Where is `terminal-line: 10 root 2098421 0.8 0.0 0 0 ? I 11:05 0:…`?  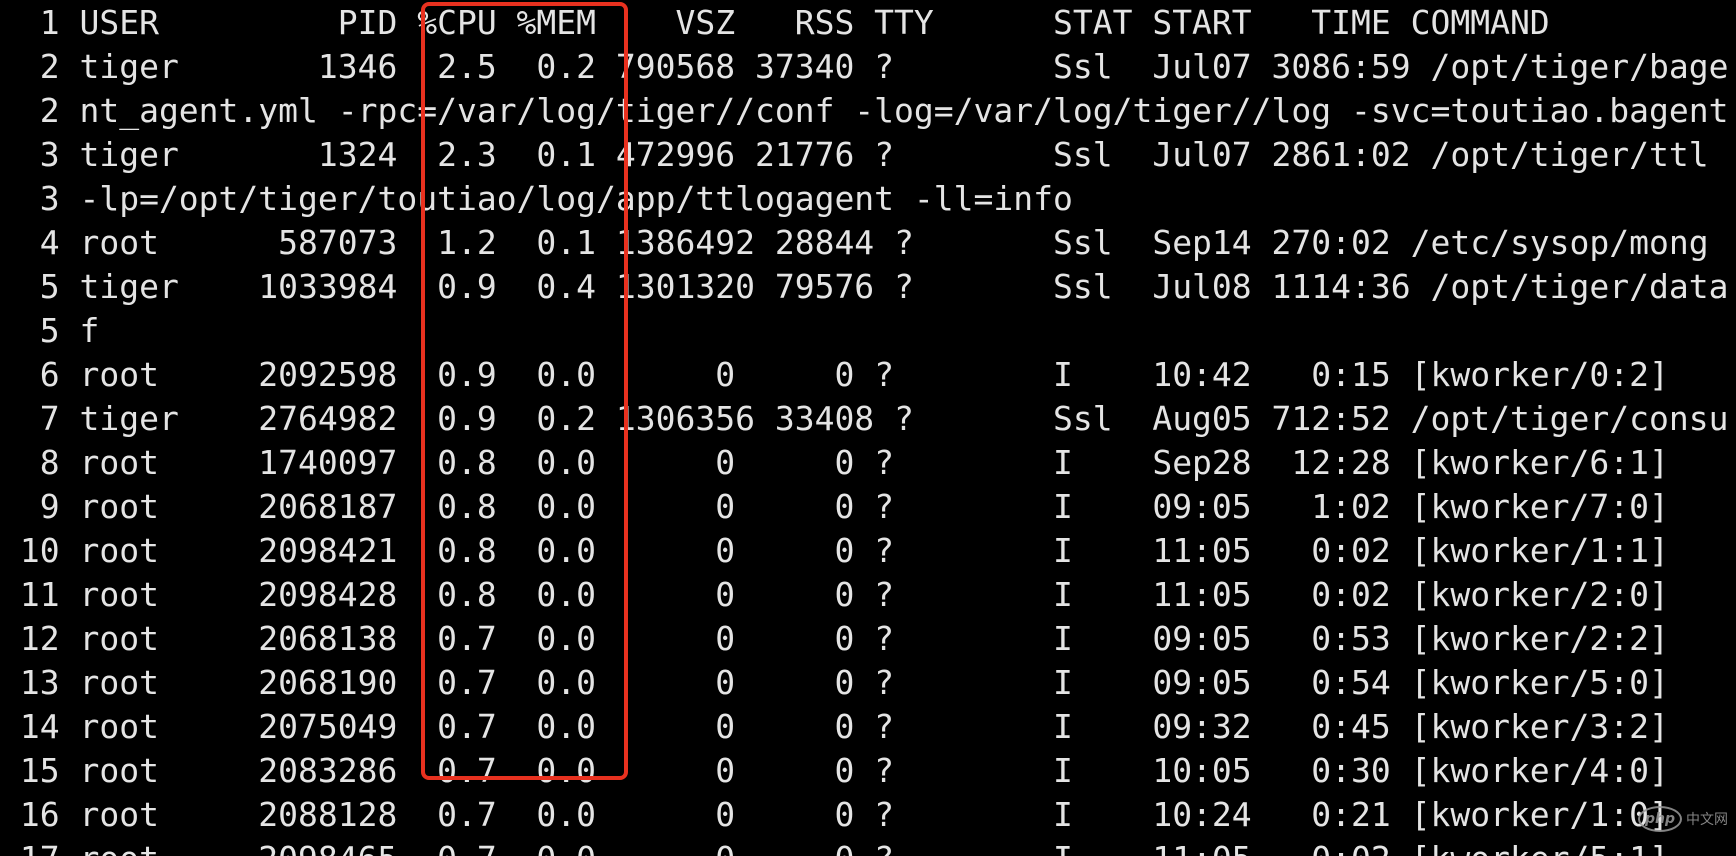 terminal-line: 10 root 2098421 0.8 0.0 0 0 ? I 11:05 0:… is located at coordinates (834, 550).